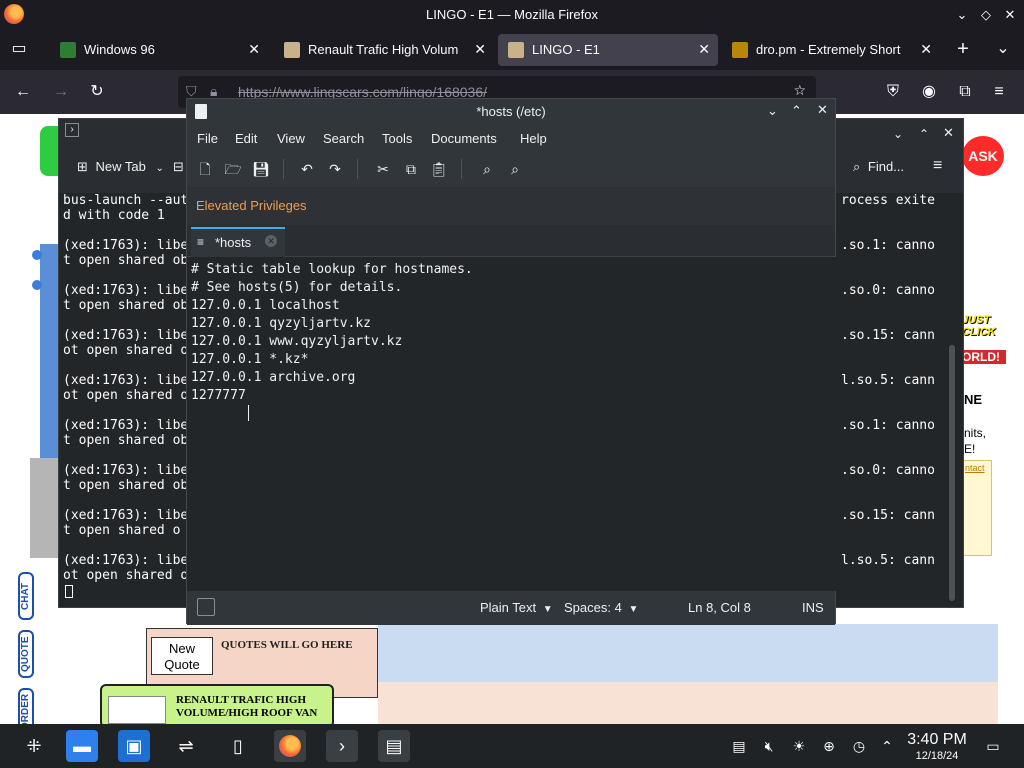  What do you see at coordinates (72, 130) in the screenshot?
I see `terminal-menu-icon: ›` at bounding box center [72, 130].